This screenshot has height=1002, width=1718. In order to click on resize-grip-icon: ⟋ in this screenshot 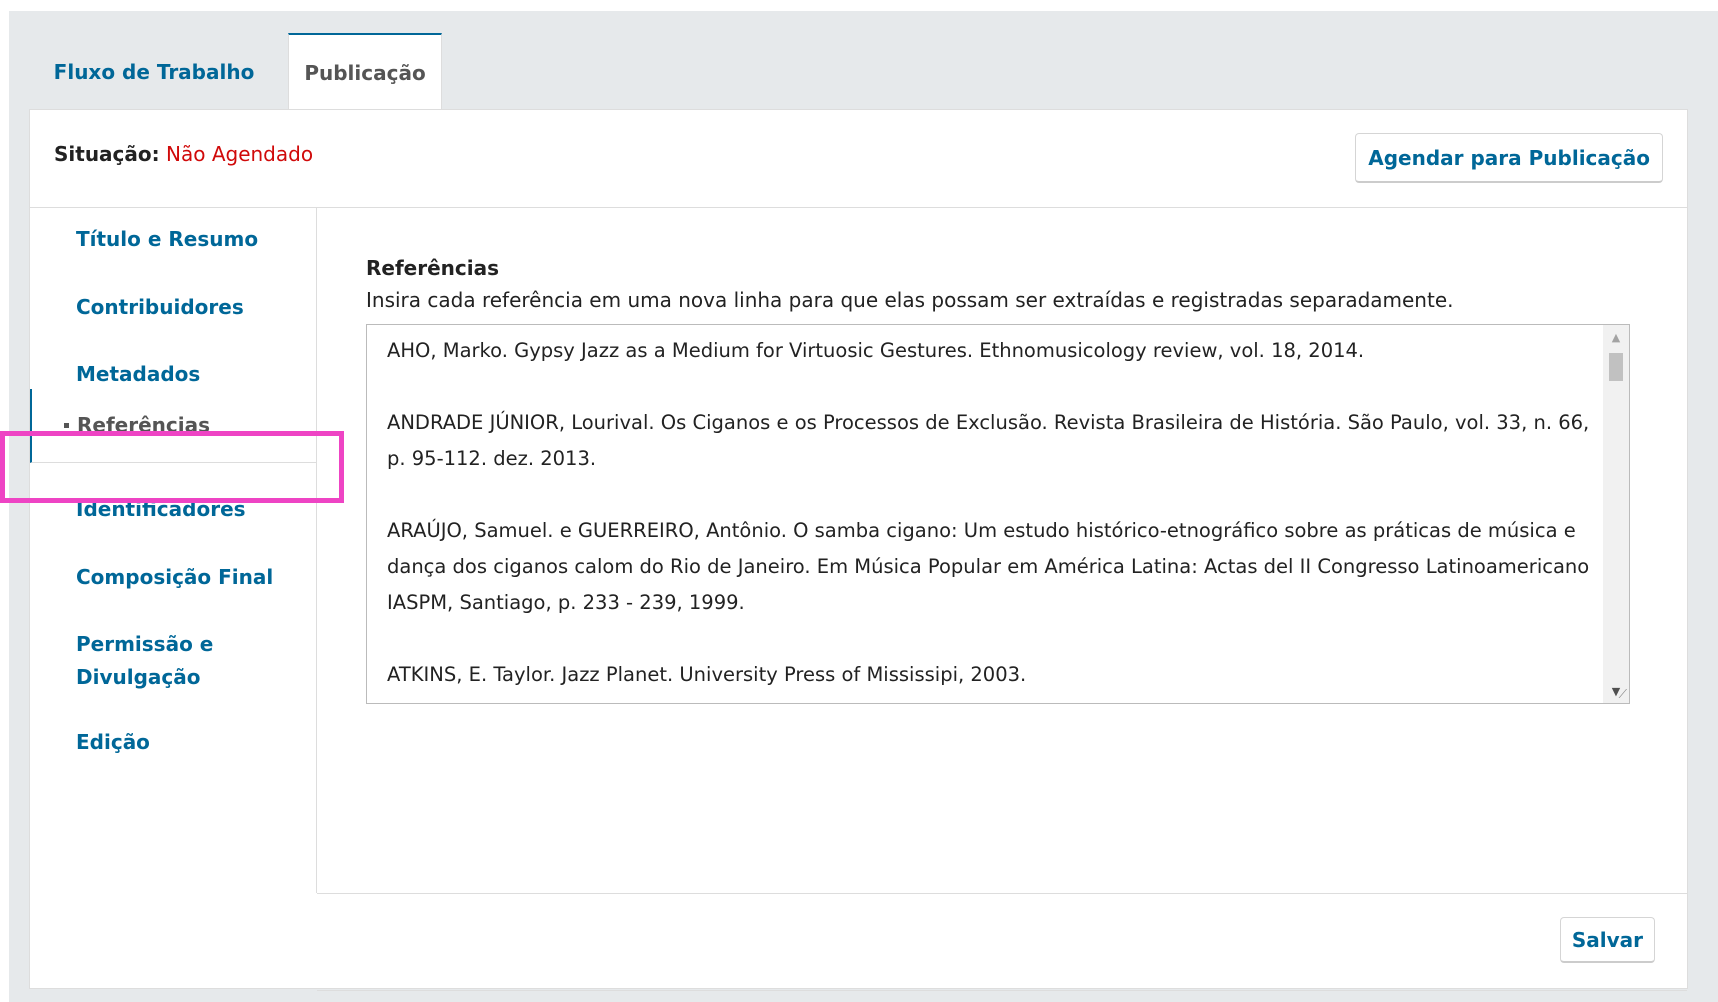, I will do `click(1620, 694)`.